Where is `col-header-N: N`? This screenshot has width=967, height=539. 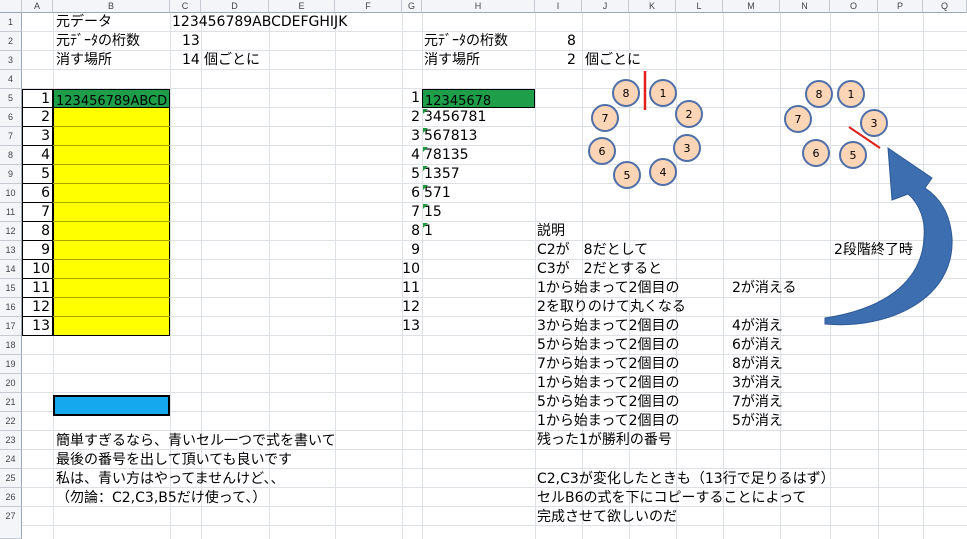 col-header-N: N is located at coordinates (805, 6).